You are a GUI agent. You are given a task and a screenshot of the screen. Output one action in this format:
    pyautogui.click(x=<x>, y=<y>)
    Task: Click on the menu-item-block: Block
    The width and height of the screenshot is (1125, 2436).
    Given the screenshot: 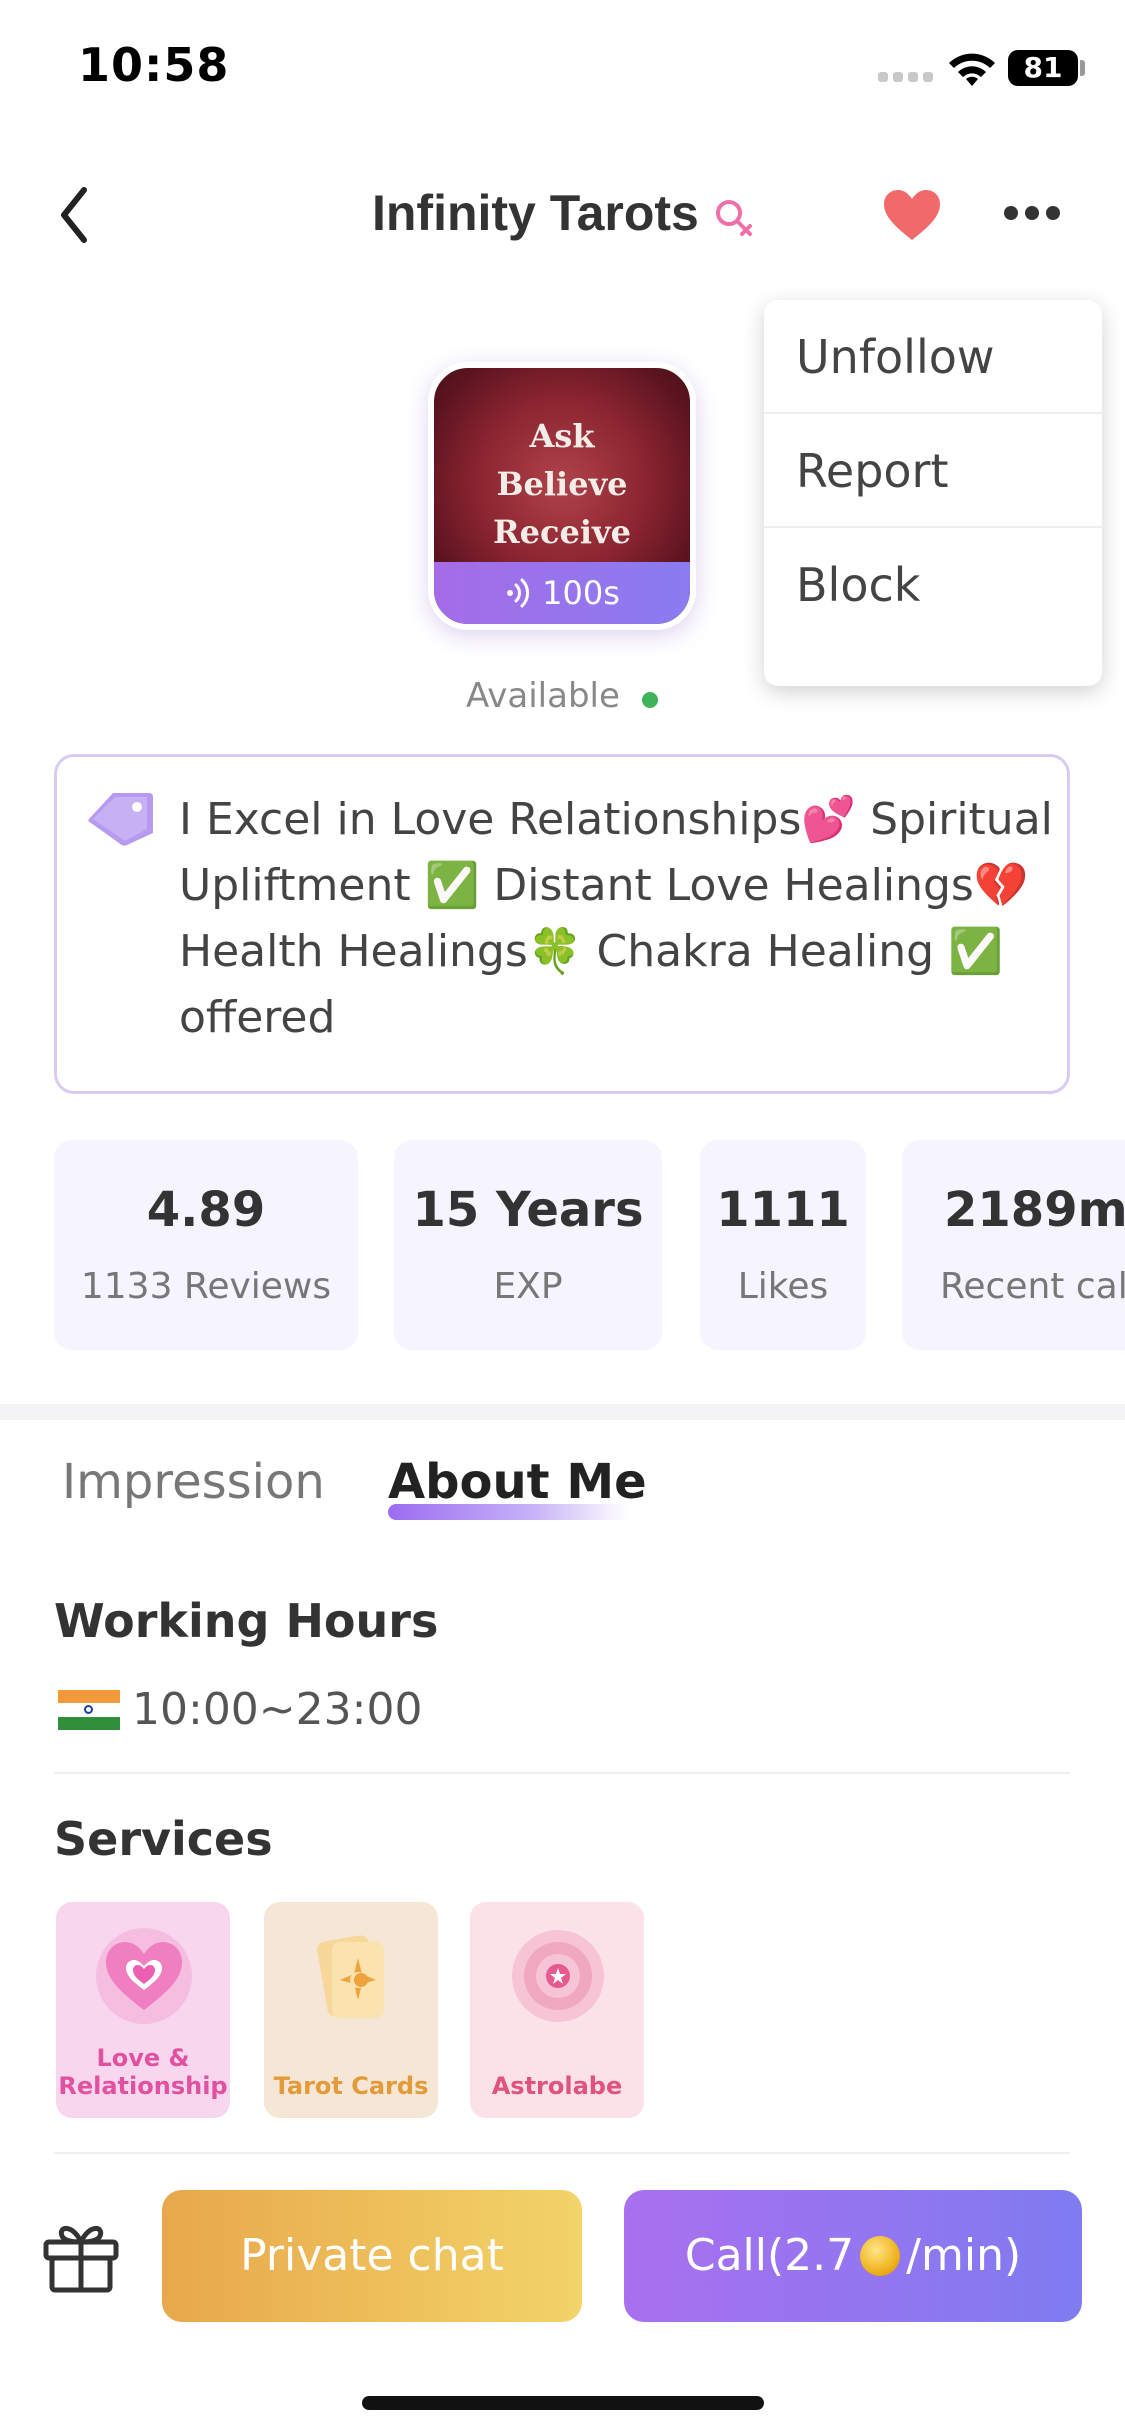 What is the action you would take?
    pyautogui.click(x=933, y=585)
    